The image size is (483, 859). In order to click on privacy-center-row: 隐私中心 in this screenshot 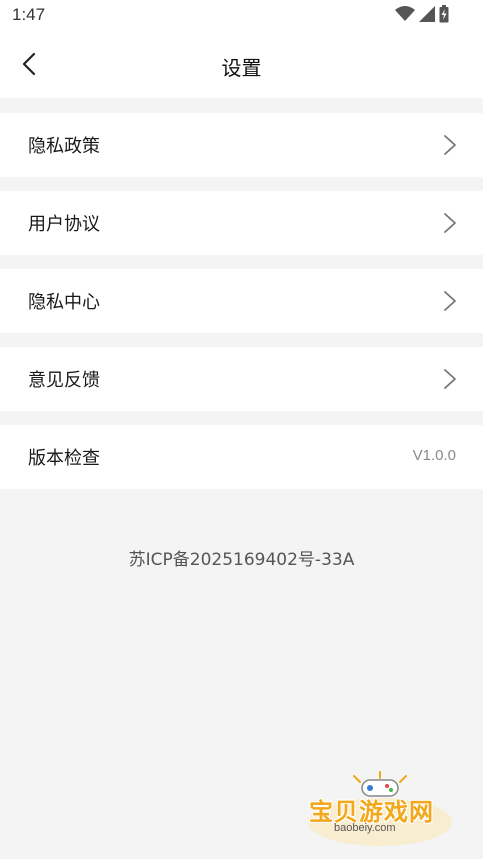, I will do `click(241, 301)`.